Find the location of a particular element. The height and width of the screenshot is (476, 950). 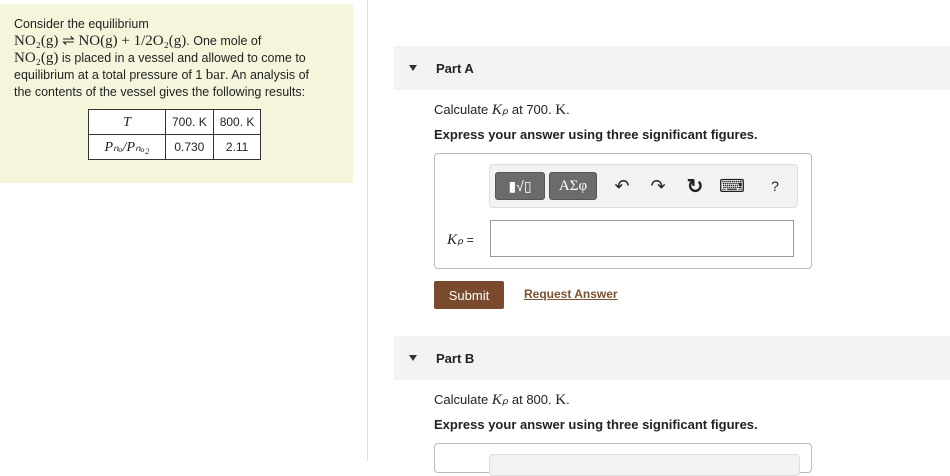

submit-button: Submit is located at coordinates (469, 295).